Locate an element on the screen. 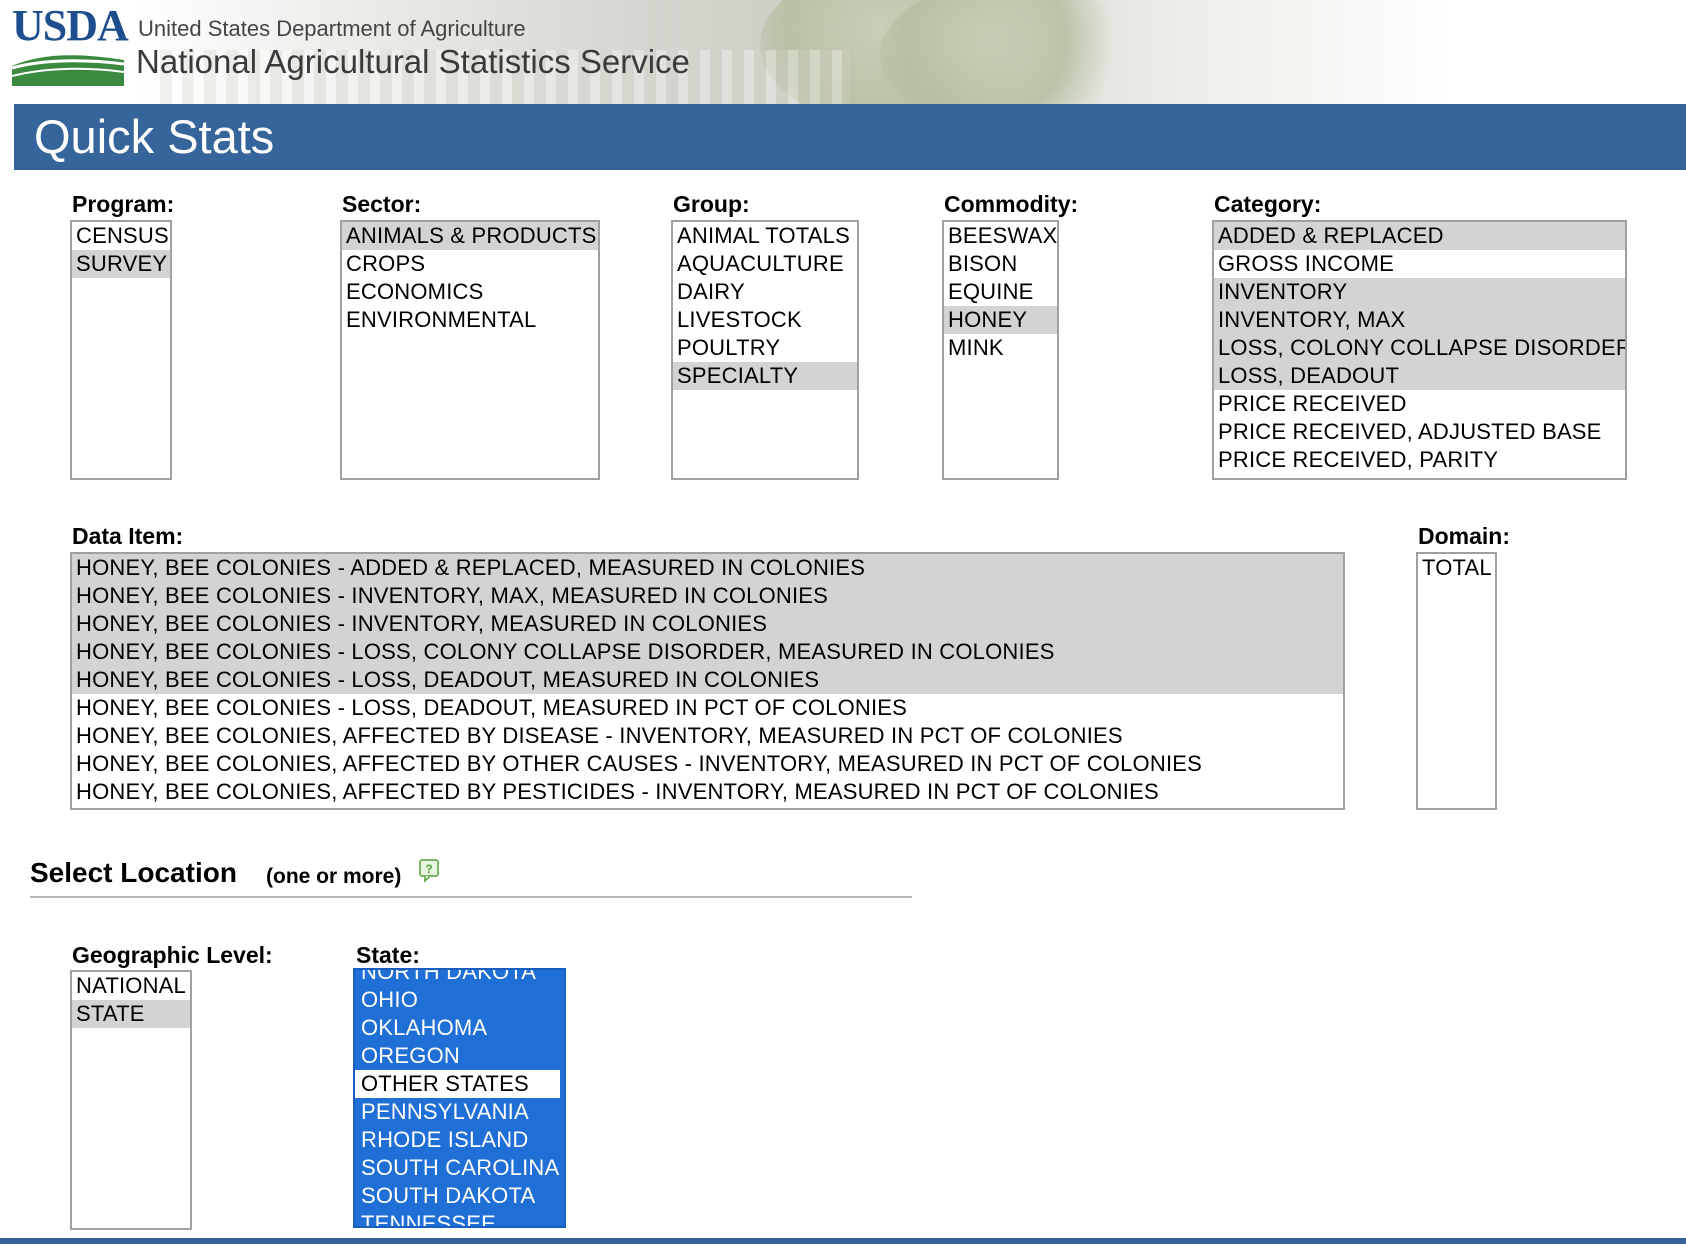 The height and width of the screenshot is (1244, 1686). commodity-option: HONEY is located at coordinates (1000, 320).